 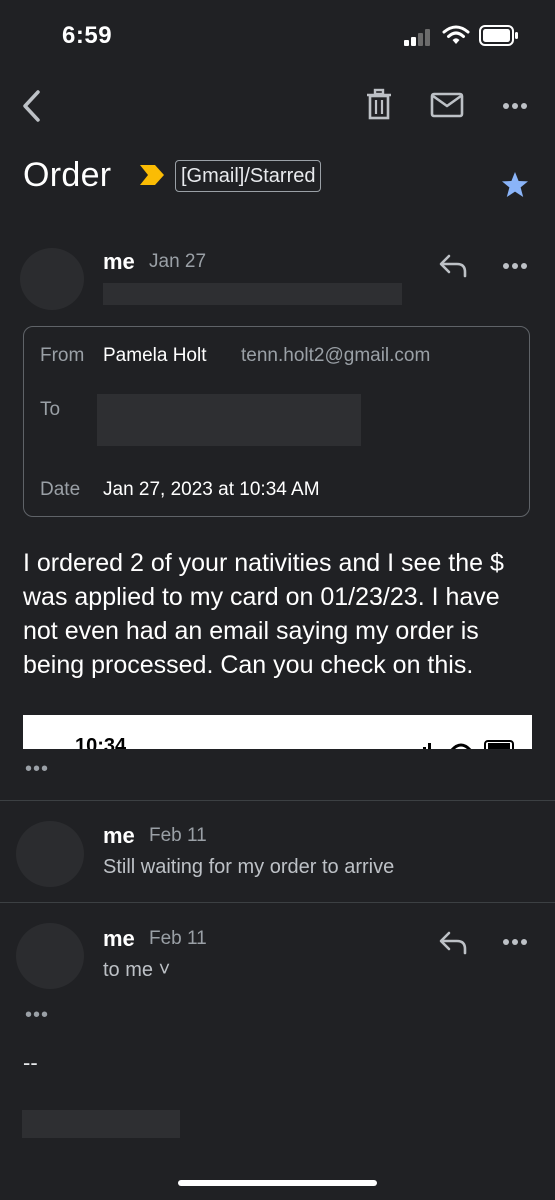 What do you see at coordinates (136, 970) in the screenshot?
I see `recipient-dropdown: to me ˅` at bounding box center [136, 970].